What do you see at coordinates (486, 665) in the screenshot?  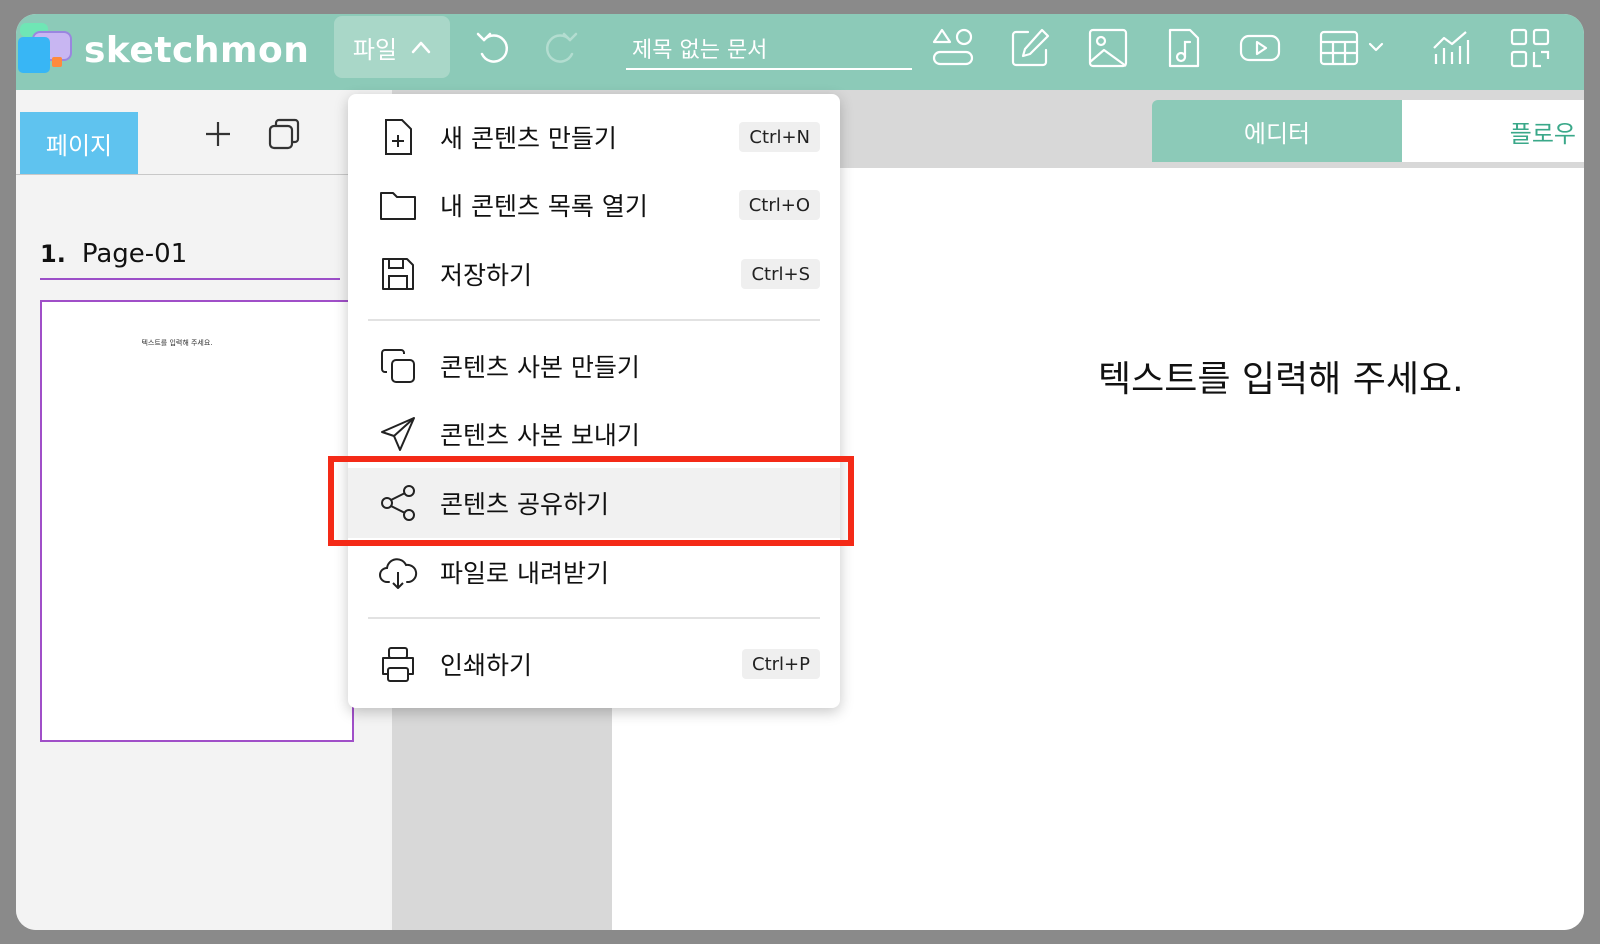 I see `menu-item-label: 인쇄하기` at bounding box center [486, 665].